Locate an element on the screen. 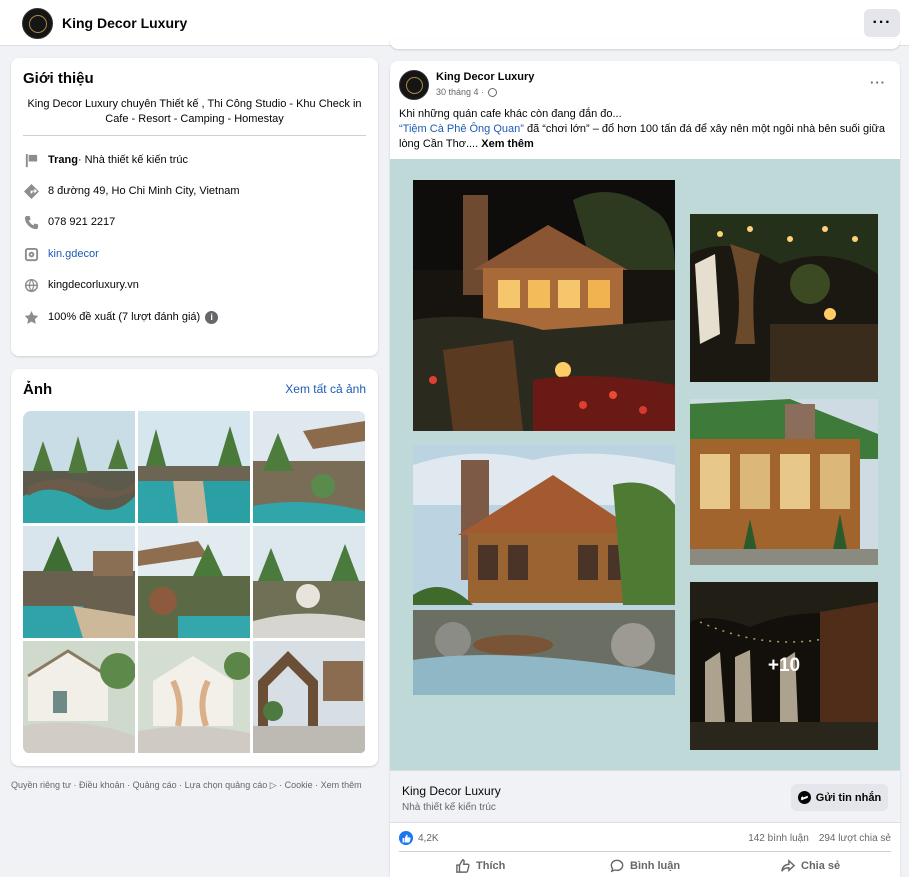 This screenshot has width=909, height=877. post-avatar is located at coordinates (414, 85).